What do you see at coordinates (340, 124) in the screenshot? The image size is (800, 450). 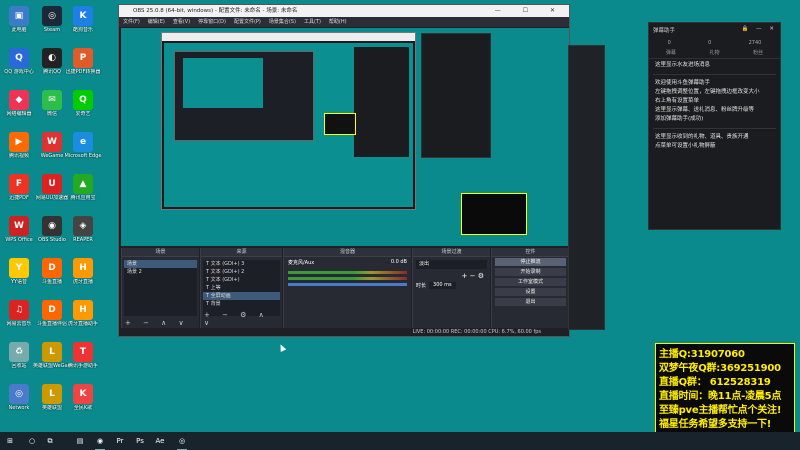 I see `nested-overlay` at bounding box center [340, 124].